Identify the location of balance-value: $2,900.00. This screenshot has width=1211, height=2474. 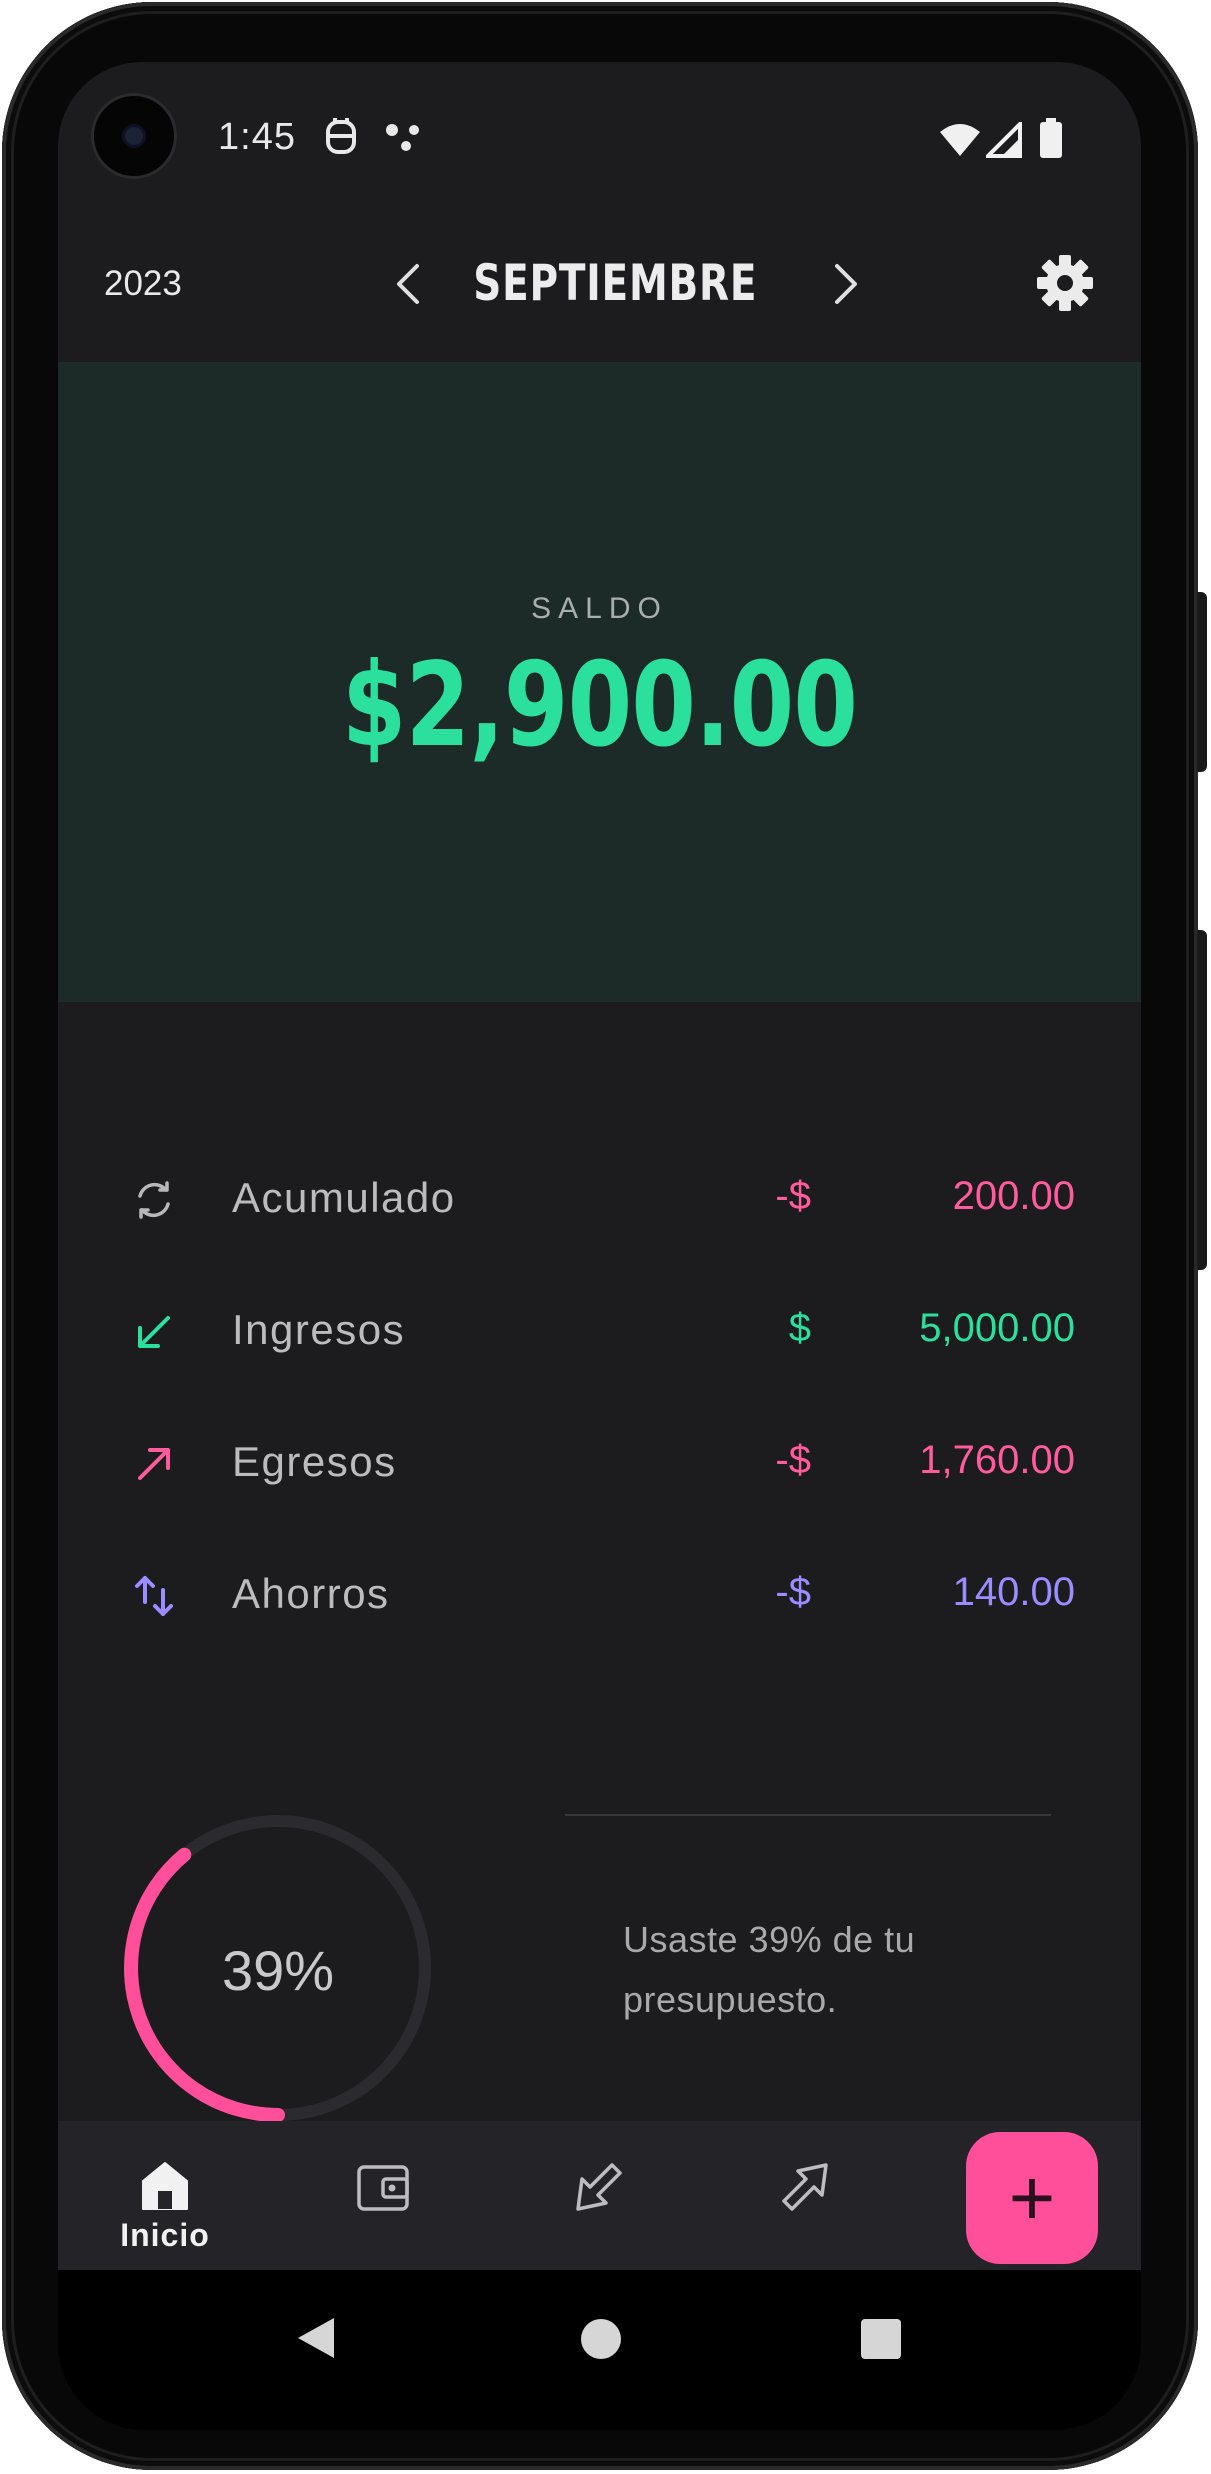
(599, 705).